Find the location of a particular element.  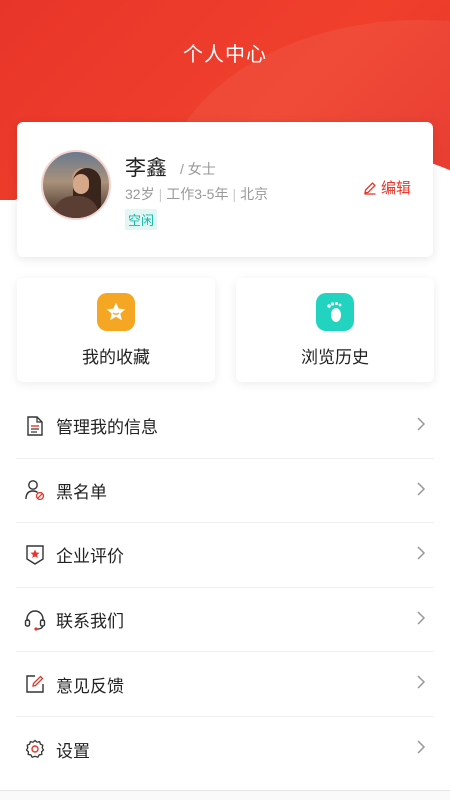

avatar is located at coordinates (76, 185).